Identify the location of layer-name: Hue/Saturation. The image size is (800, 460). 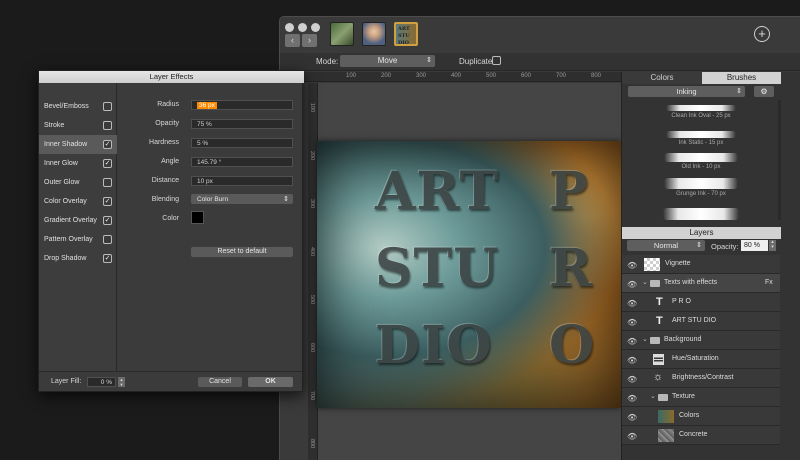
(695, 358).